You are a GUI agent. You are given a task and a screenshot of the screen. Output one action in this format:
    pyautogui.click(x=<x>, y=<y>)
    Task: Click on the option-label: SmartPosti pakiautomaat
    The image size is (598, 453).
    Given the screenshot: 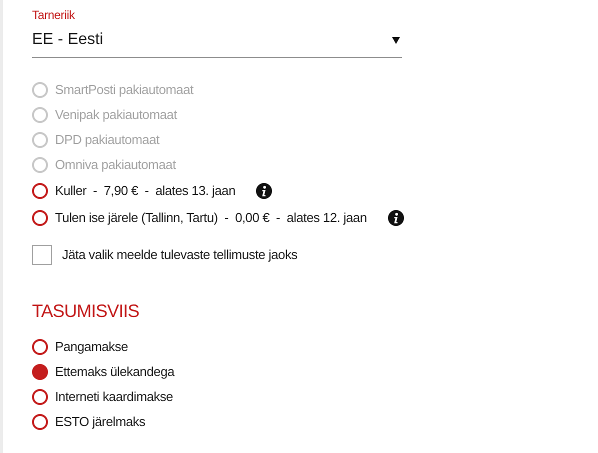 What is the action you would take?
    pyautogui.click(x=124, y=89)
    